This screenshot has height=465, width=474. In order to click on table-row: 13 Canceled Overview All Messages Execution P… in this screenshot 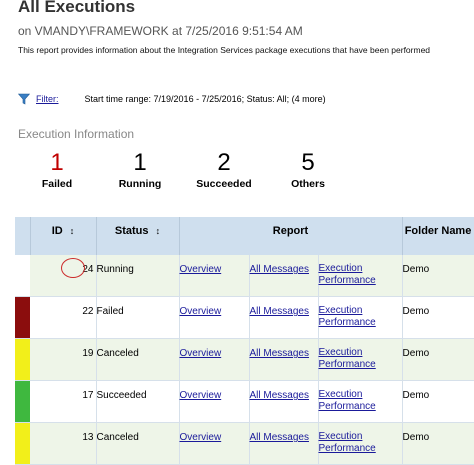, I will do `click(244, 443)`.